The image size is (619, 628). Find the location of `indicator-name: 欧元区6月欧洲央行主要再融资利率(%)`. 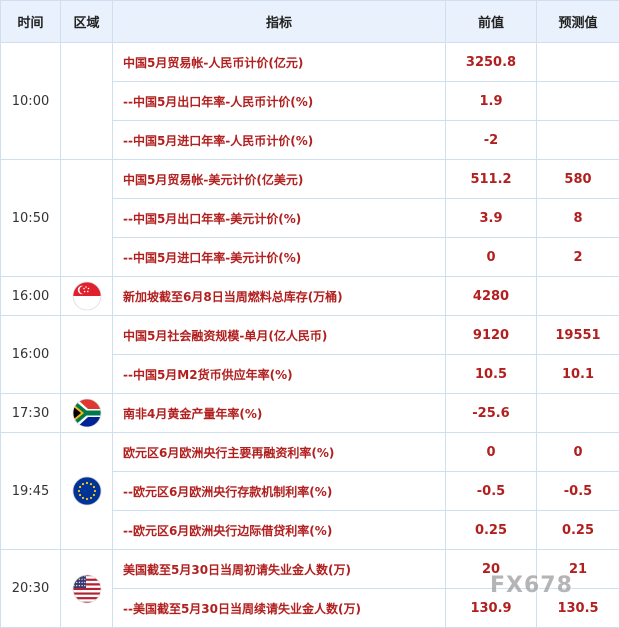

indicator-name: 欧元区6月欧洲央行主要再融资利率(%) is located at coordinates (279, 452).